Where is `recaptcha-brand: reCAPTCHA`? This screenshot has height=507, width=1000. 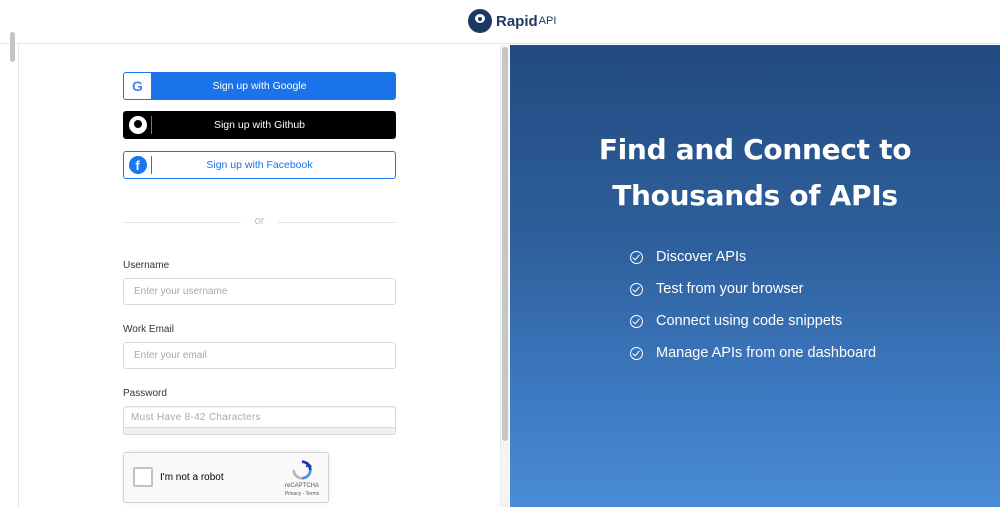
recaptcha-brand: reCAPTCHA is located at coordinates (301, 486).